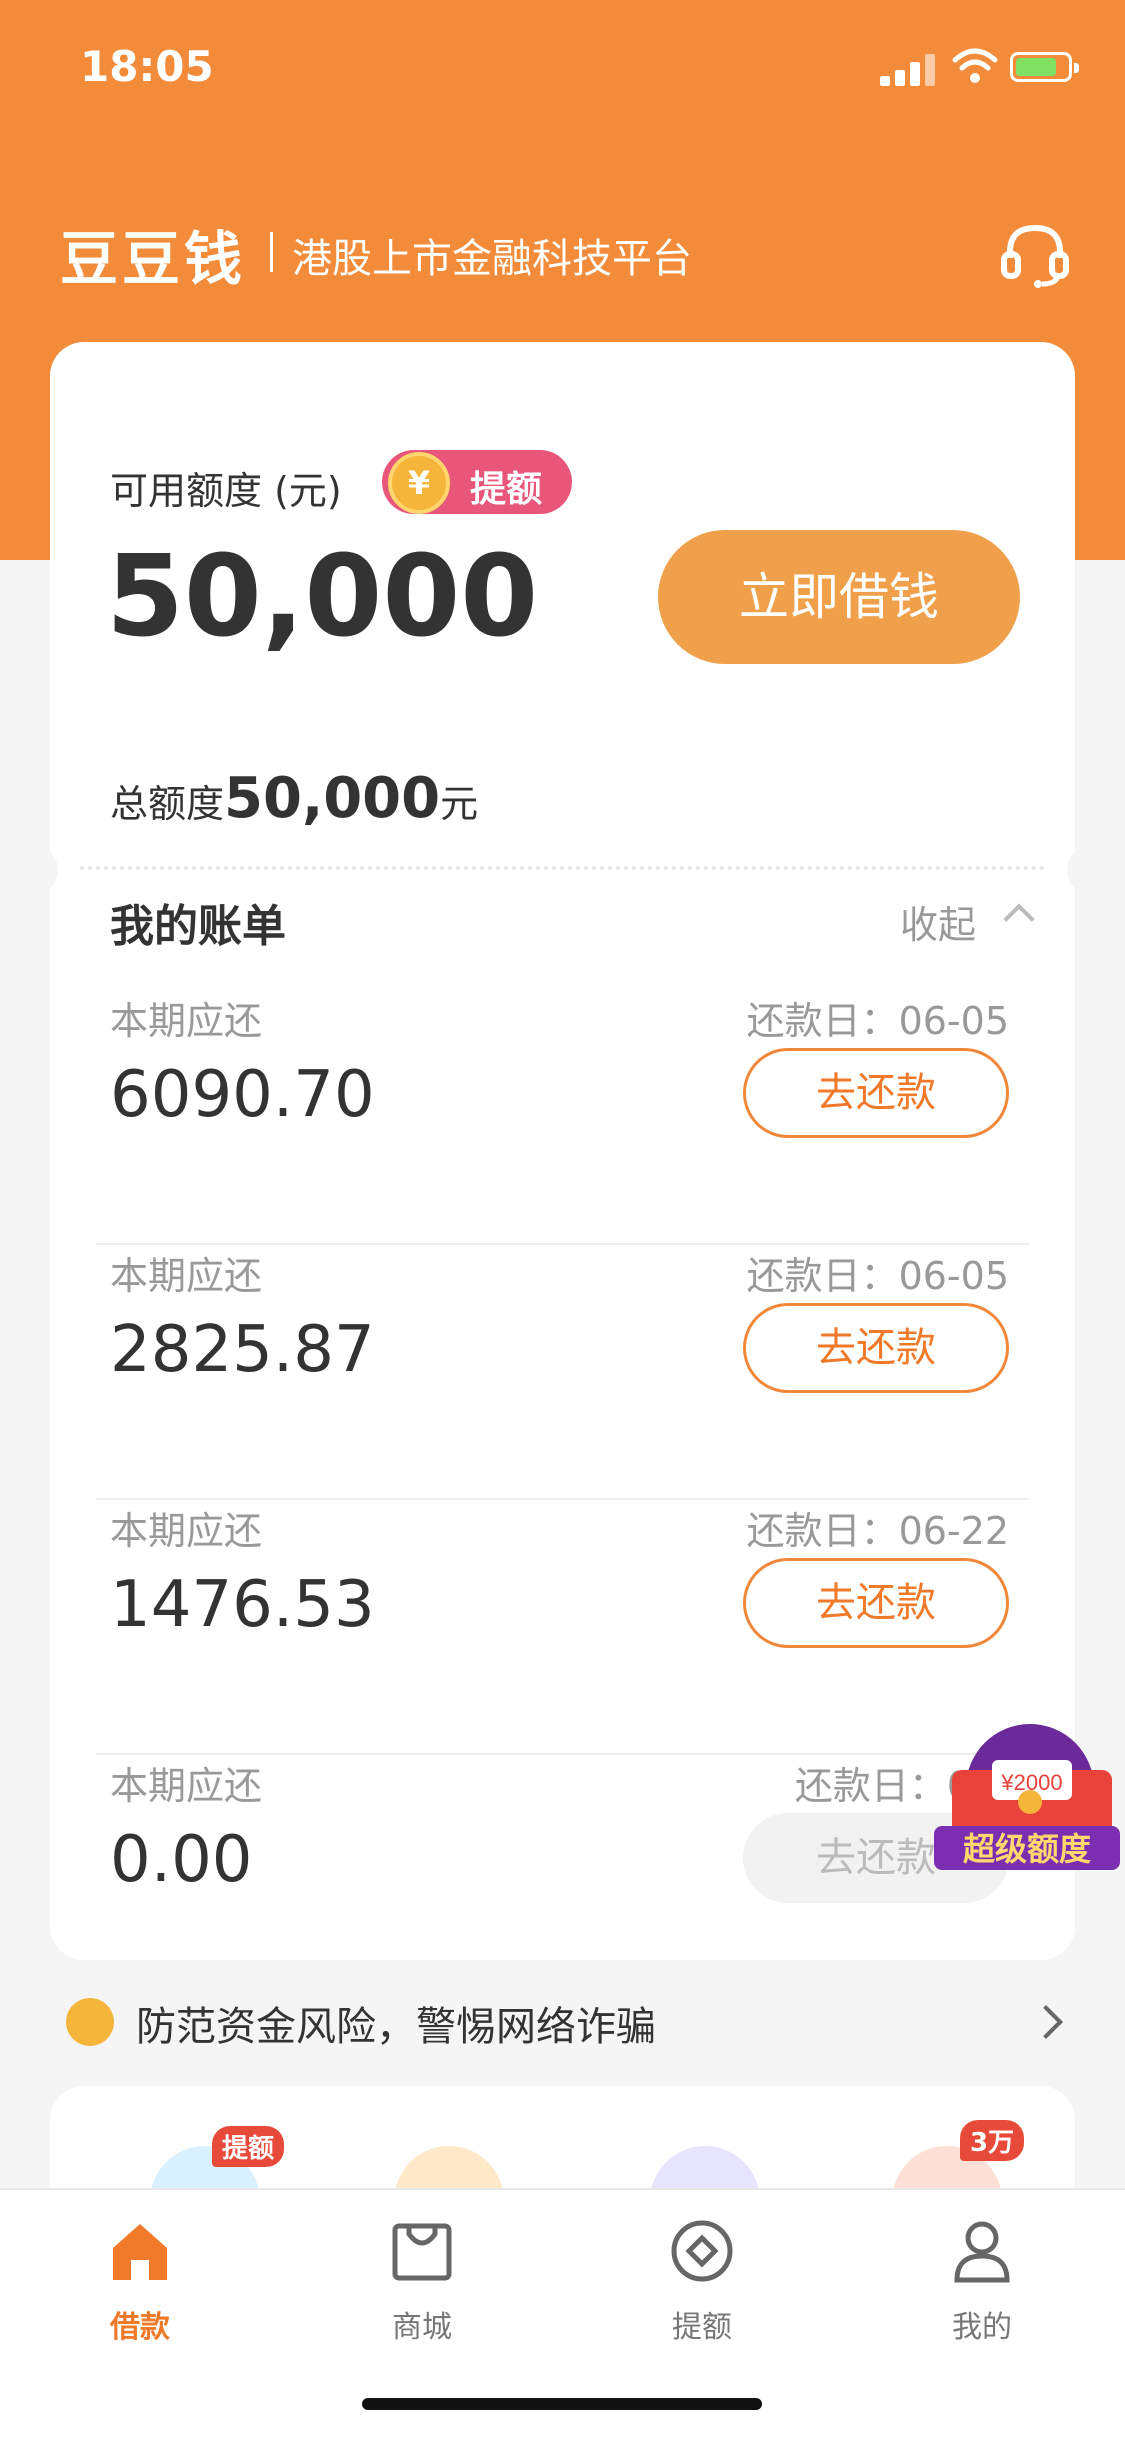  Describe the element at coordinates (562, 65) in the screenshot. I see `status-bar: 18:05` at that location.